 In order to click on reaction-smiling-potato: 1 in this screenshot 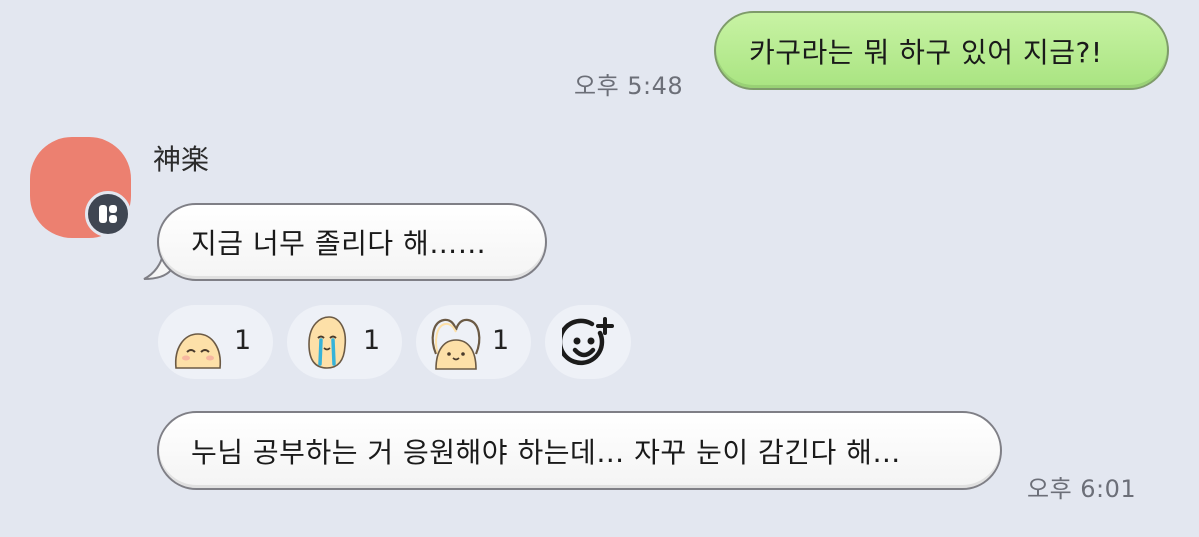, I will do `click(215, 342)`.